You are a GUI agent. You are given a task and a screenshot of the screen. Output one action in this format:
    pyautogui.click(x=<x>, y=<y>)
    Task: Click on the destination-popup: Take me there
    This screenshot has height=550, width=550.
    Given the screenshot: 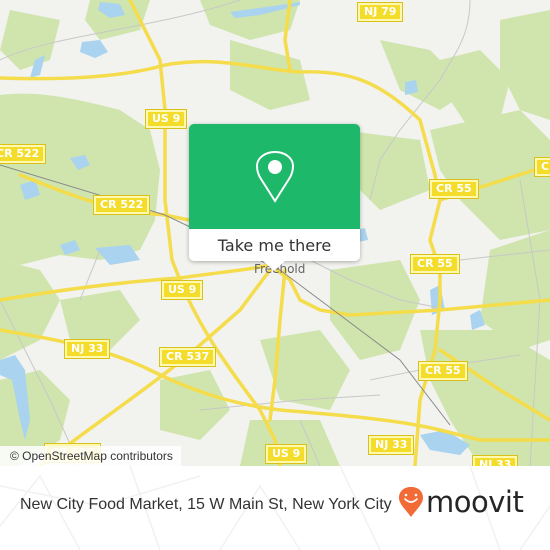 What is the action you would take?
    pyautogui.click(x=274, y=197)
    